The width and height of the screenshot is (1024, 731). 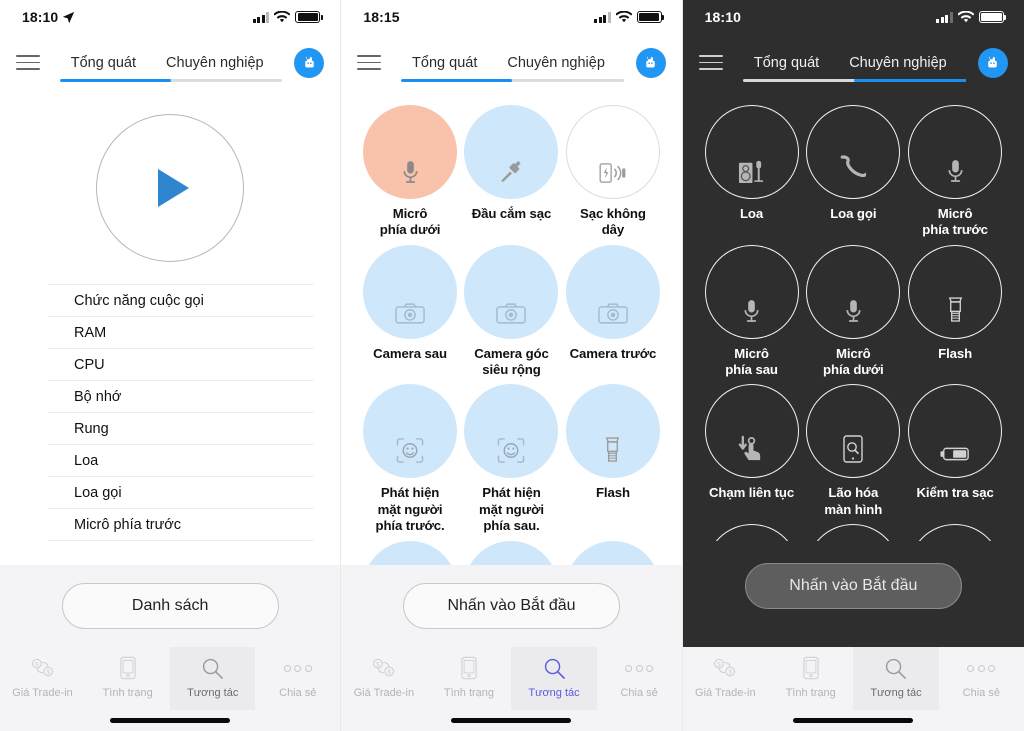 What do you see at coordinates (42, 693) in the screenshot?
I see `tabbar-label: Giá Trade-in` at bounding box center [42, 693].